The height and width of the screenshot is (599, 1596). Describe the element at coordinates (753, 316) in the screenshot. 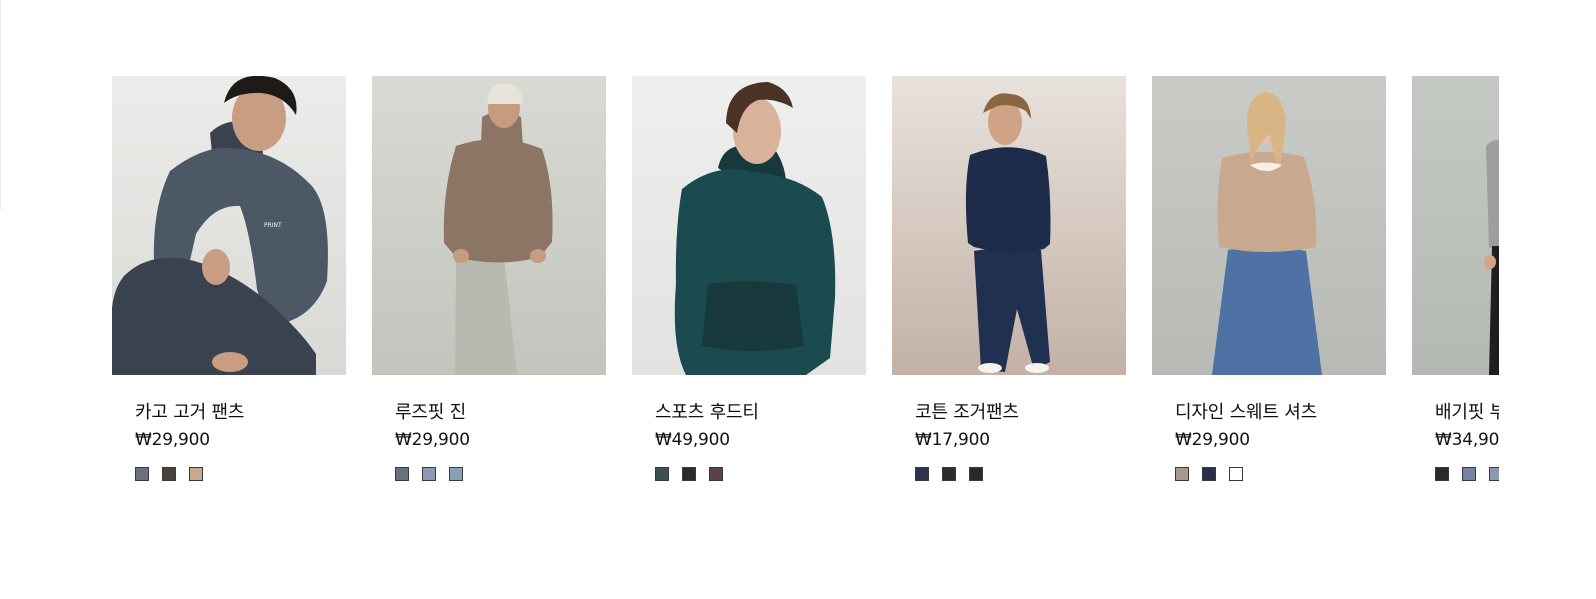

I see `pocket-shape` at that location.